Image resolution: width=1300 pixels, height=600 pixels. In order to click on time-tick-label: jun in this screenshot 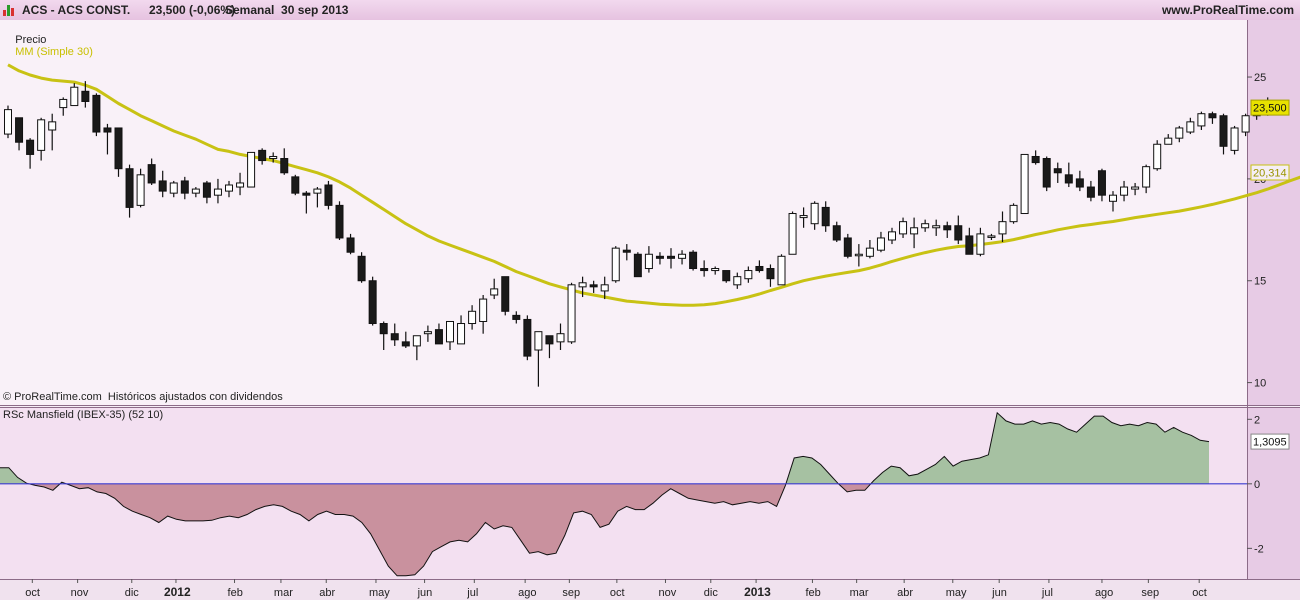, I will do `click(999, 593)`.